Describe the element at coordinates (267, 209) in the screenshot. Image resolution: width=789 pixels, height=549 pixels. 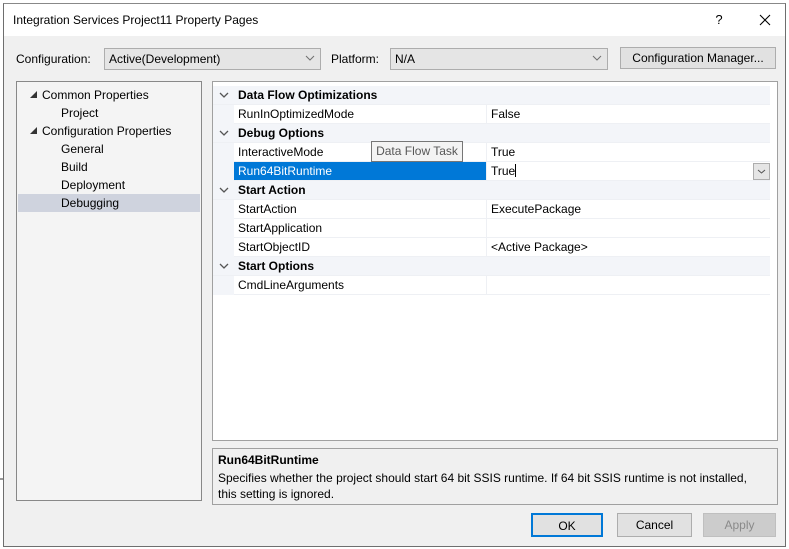
I see `property-name: StartAction` at that location.